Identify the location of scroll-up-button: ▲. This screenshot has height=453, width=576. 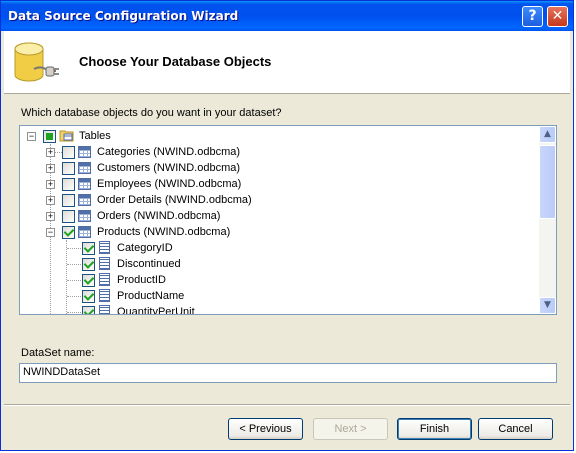
(547, 134).